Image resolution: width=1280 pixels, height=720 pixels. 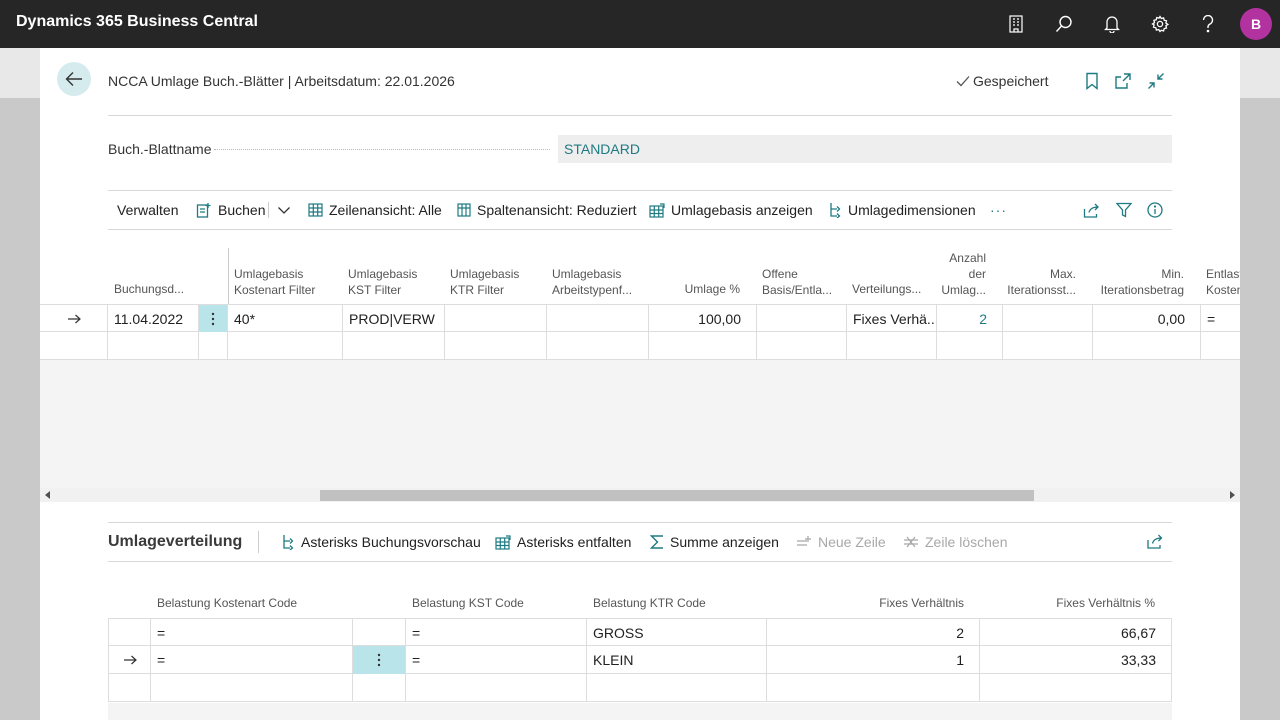 I want to click on row-view-button: Zeilenansicht: Alle, so click(x=375, y=210).